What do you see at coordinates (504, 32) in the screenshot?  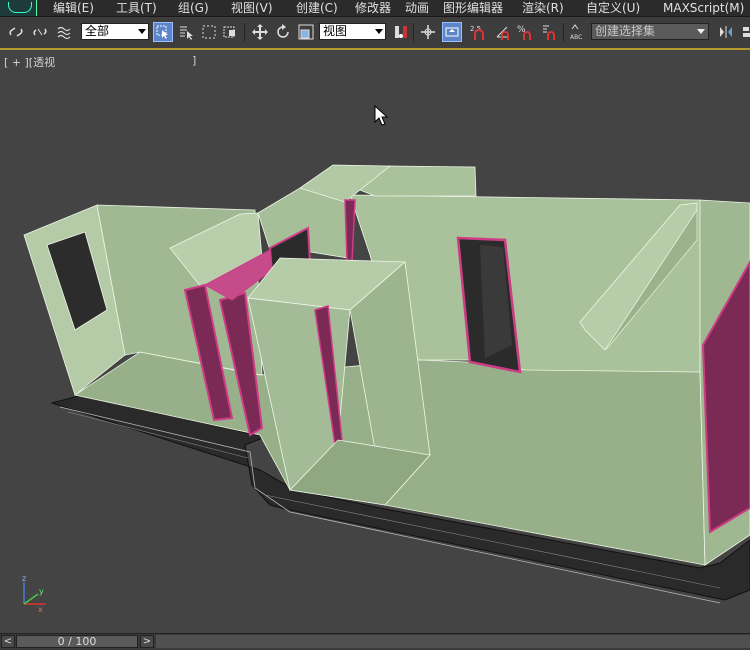 I see `angle-snap-toggle-icon` at bounding box center [504, 32].